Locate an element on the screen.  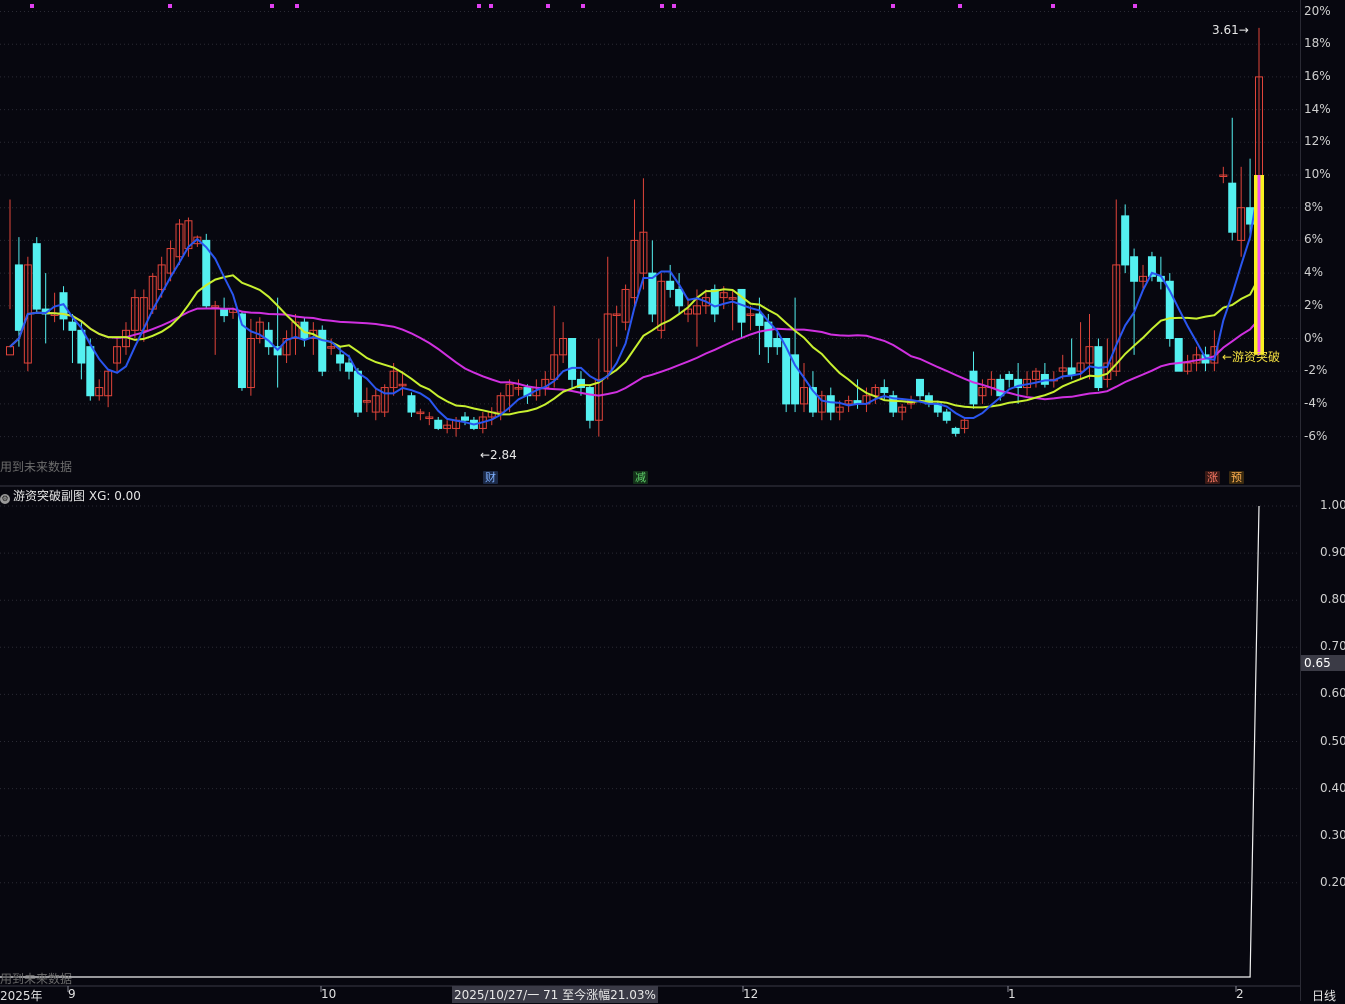
sub-panel-header: ⚙ 游资突破副图 XG: 0.00 is located at coordinates (70, 495).